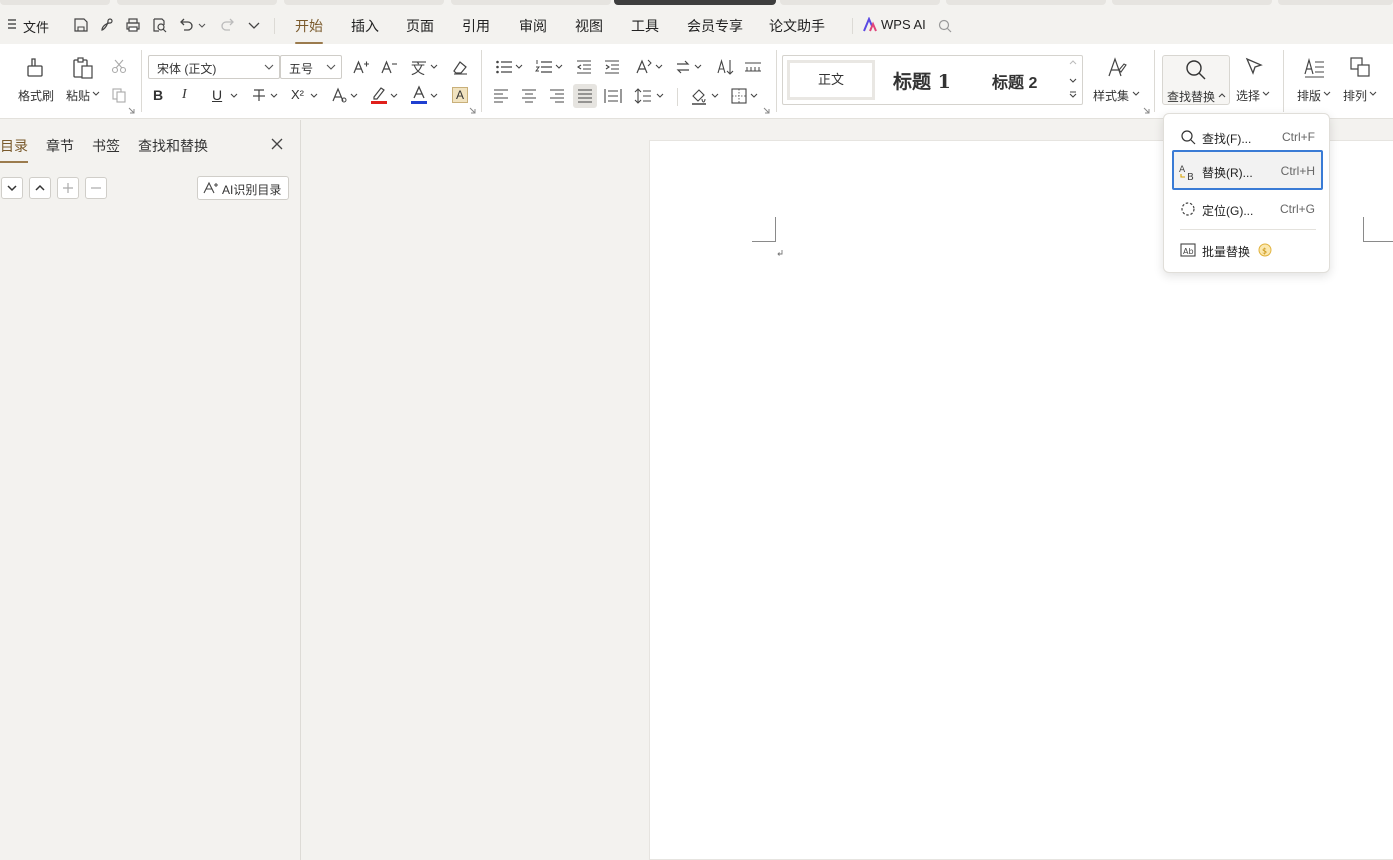 Image resolution: width=1393 pixels, height=860 pixels. I want to click on wps-ai-button: WPS AI, so click(903, 24).